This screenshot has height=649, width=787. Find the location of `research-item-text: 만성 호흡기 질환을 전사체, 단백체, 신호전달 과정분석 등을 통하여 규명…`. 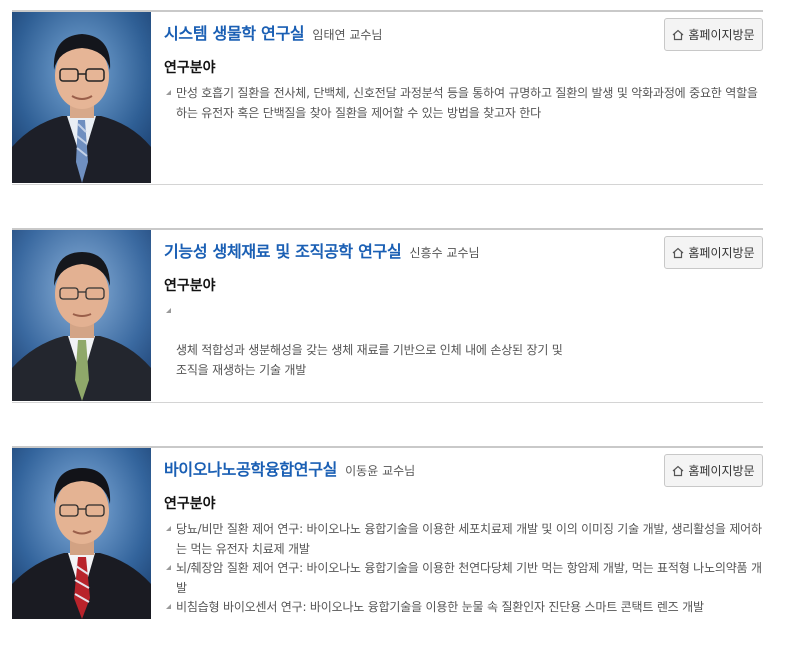

research-item-text: 만성 호흡기 질환을 전사체, 단백체, 신호전달 과정분석 등을 통하여 규명… is located at coordinates (467, 103).